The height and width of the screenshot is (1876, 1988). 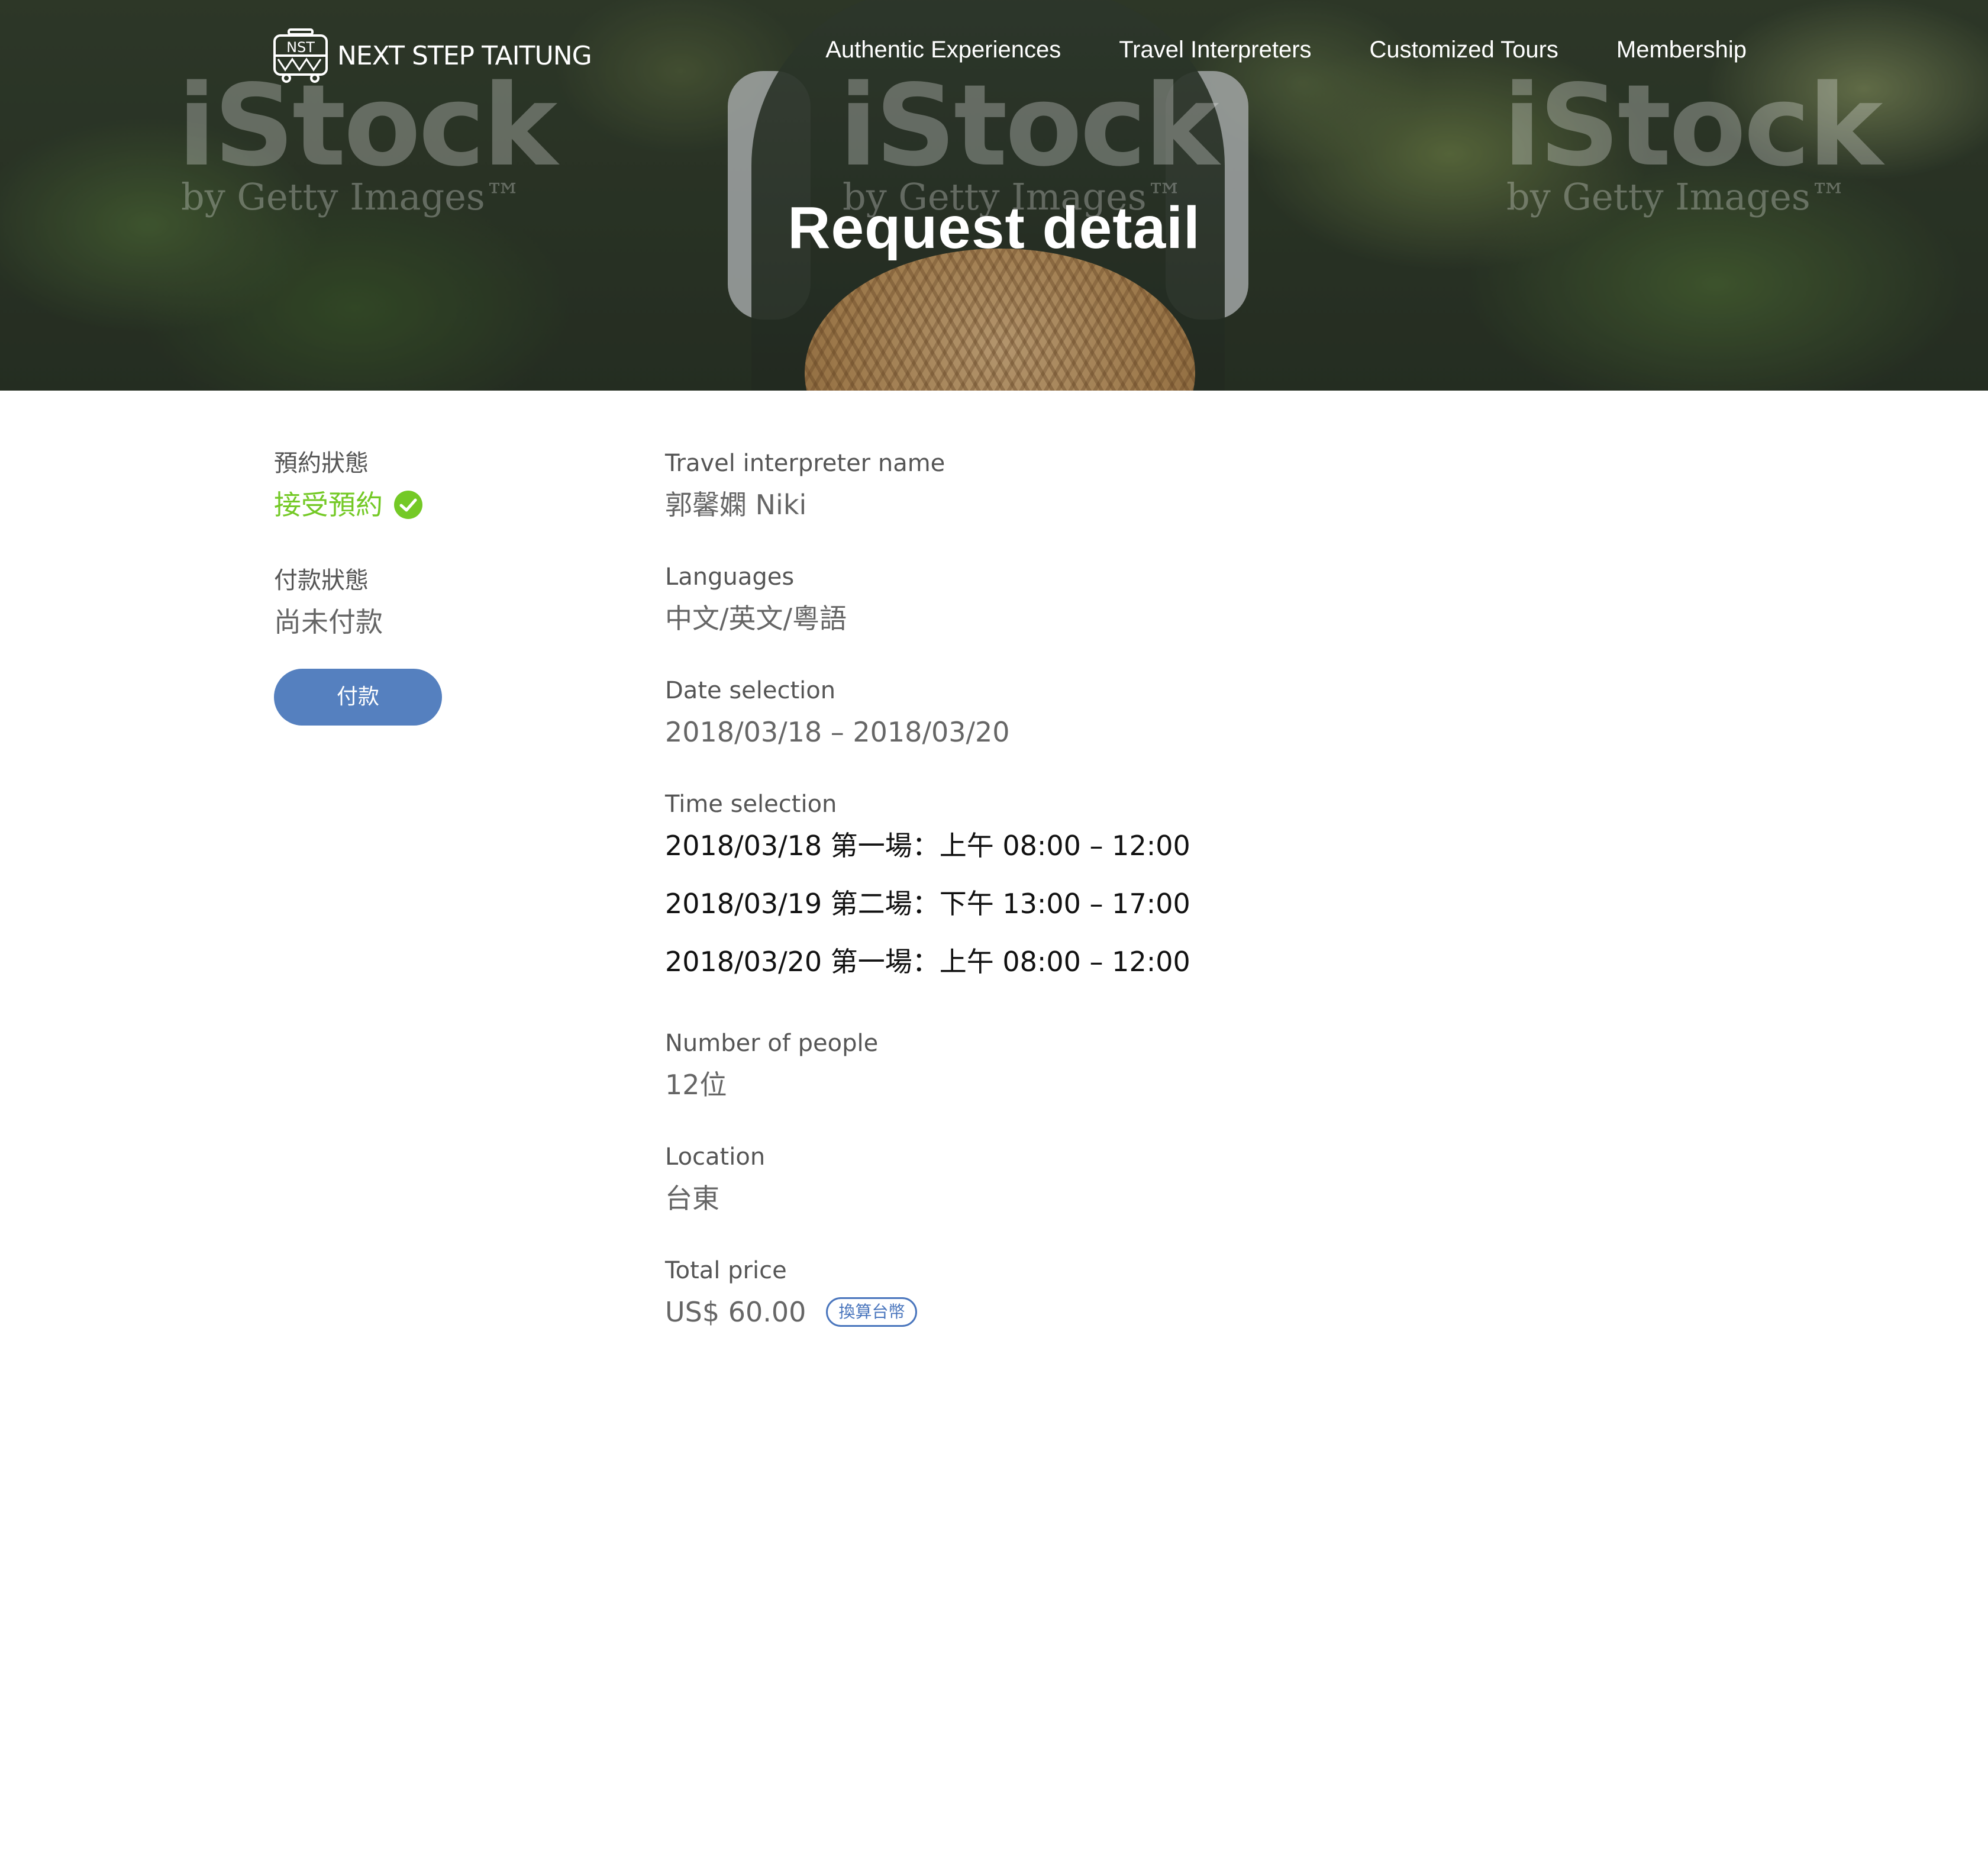 I want to click on home-logo-link: NST NEXT STEP TAITUNG, so click(x=432, y=55).